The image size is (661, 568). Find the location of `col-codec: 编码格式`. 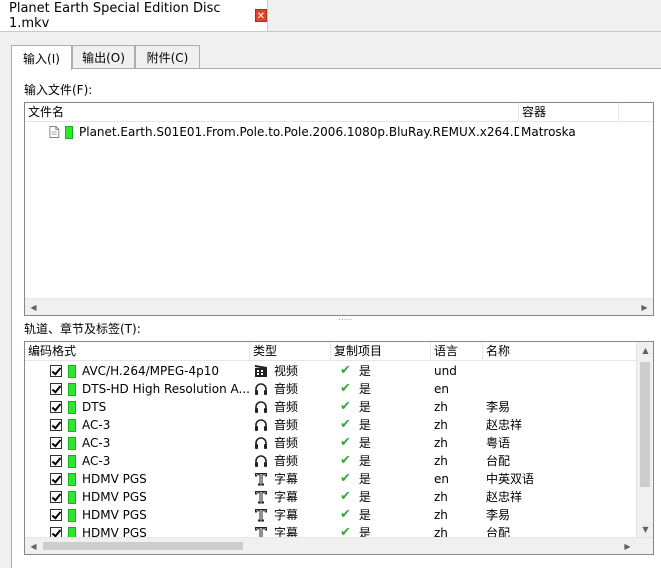

col-codec: 编码格式 is located at coordinates (137, 351).